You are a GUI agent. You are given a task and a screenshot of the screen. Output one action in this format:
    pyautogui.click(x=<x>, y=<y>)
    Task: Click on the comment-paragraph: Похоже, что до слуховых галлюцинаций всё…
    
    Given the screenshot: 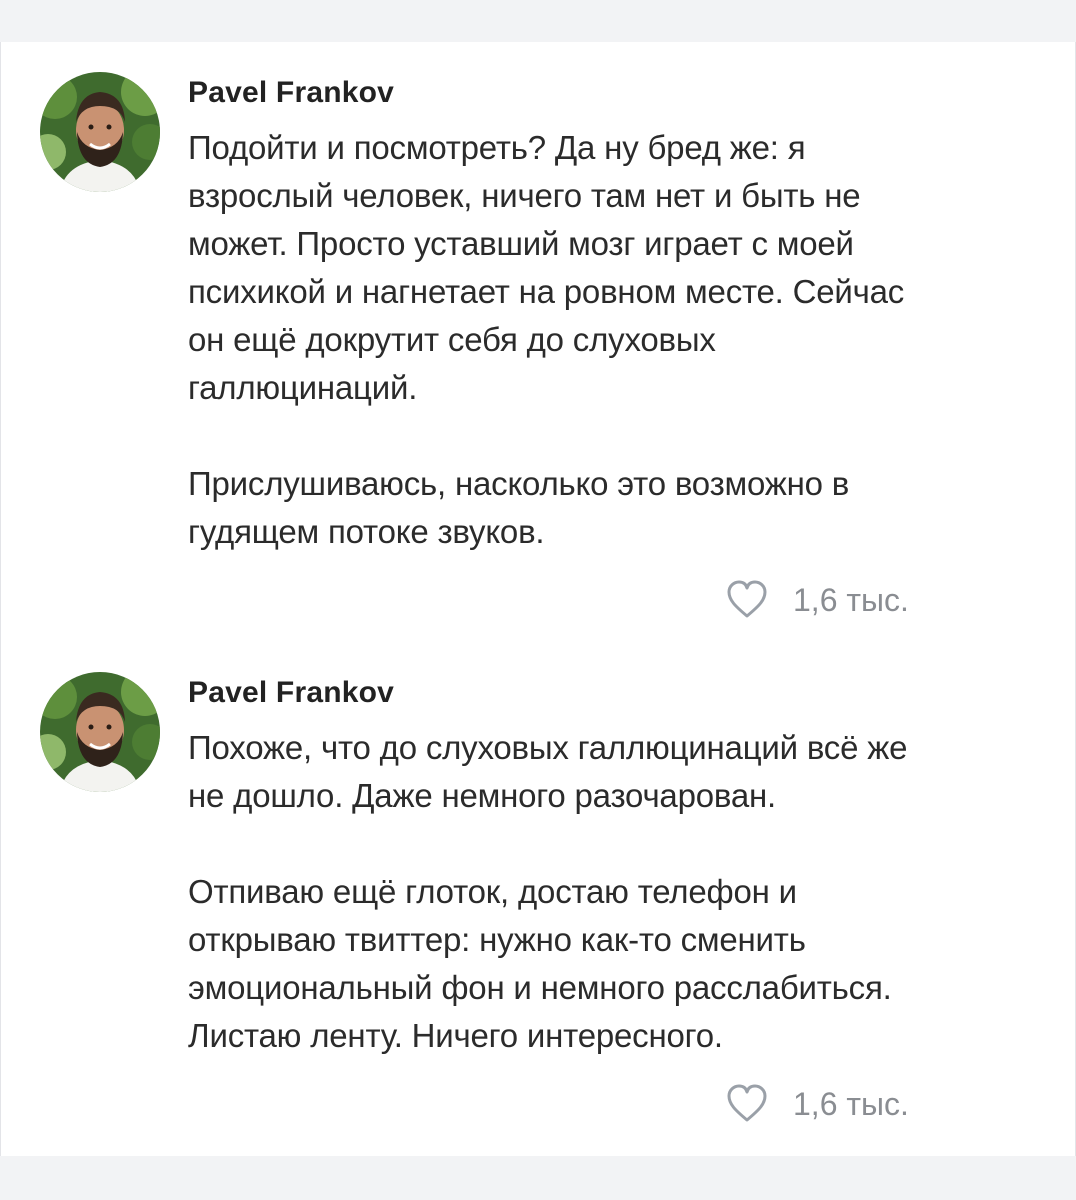 What is the action you would take?
    pyautogui.click(x=548, y=771)
    